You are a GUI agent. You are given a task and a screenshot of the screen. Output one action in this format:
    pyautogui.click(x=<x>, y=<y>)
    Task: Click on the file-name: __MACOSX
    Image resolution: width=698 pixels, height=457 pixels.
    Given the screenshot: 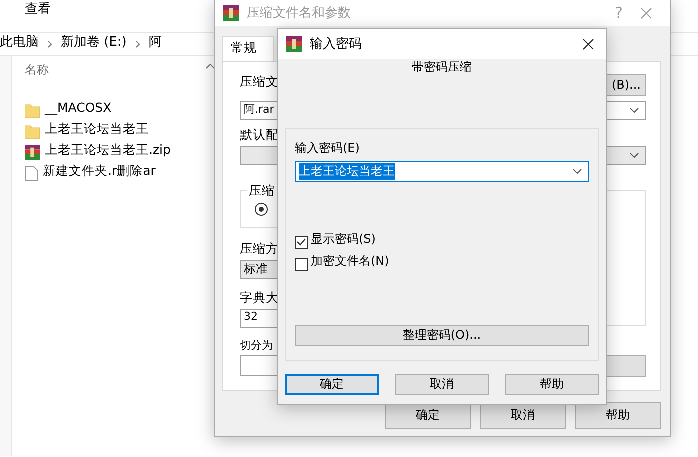 What is the action you would take?
    pyautogui.click(x=78, y=107)
    